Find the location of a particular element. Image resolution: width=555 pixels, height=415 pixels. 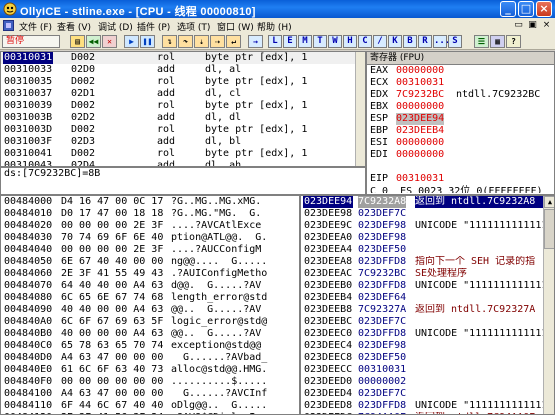

stack-row: 023DEEC8 023DEF50 is located at coordinates (427, 358).